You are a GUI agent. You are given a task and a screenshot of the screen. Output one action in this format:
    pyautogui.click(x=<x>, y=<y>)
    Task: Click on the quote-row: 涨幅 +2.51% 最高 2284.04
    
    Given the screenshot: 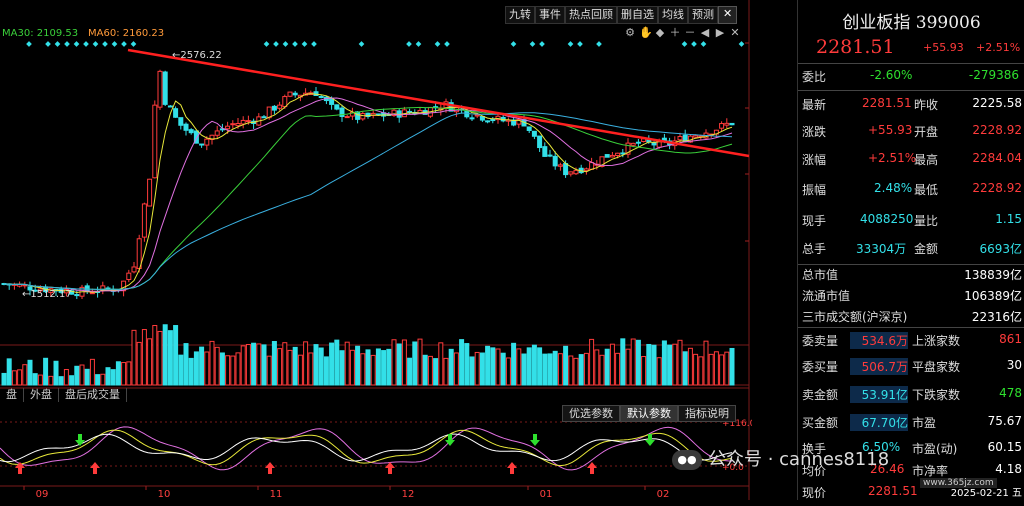 What is the action you would take?
    pyautogui.click(x=911, y=162)
    